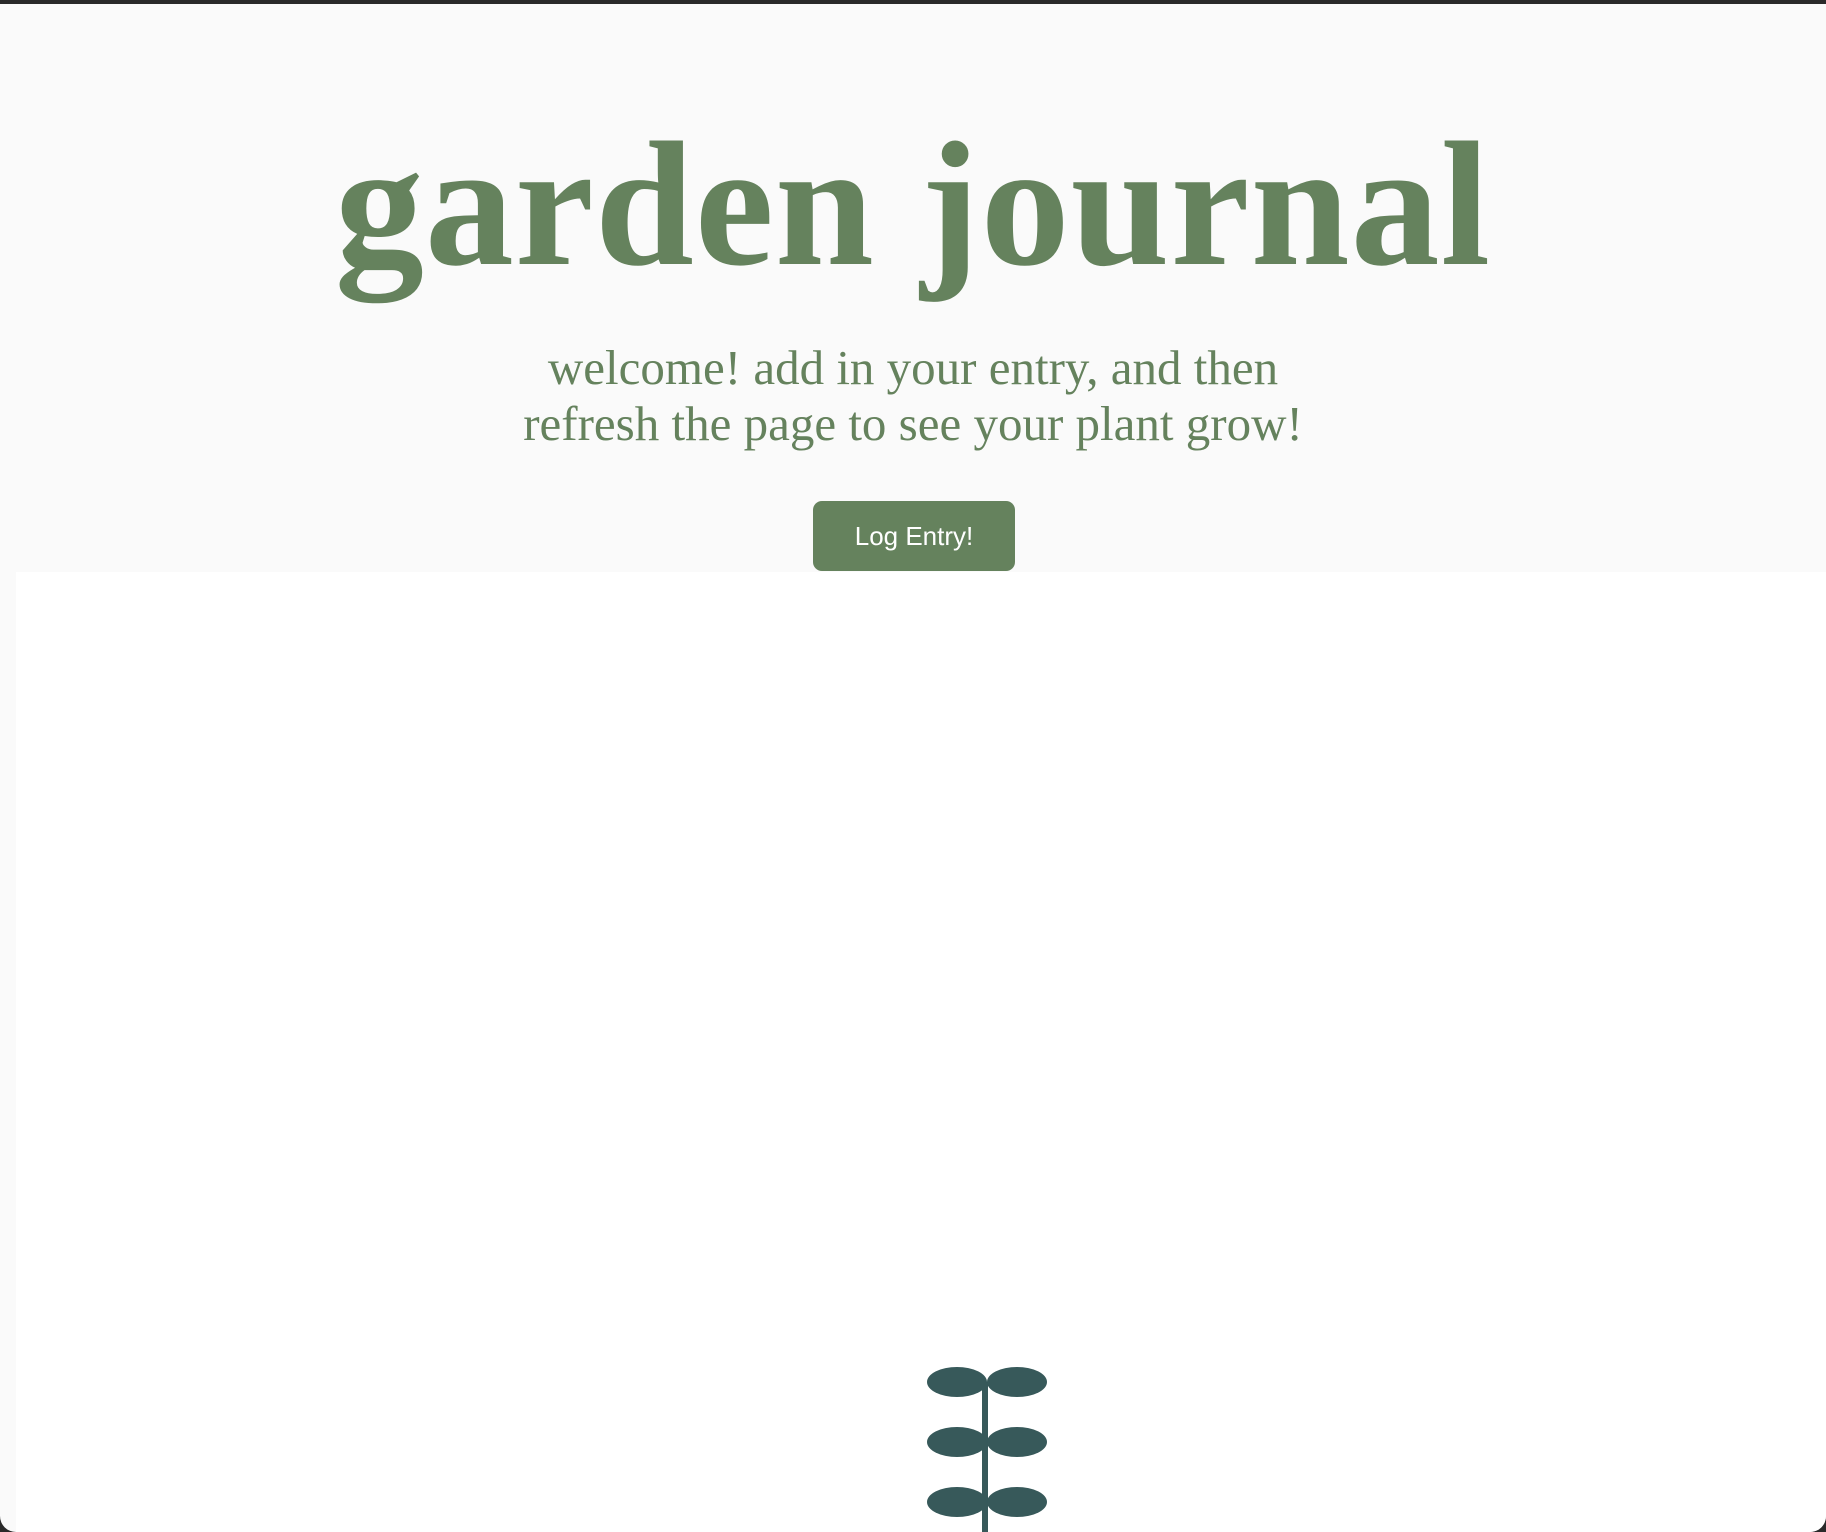 The height and width of the screenshot is (1532, 1826). What do you see at coordinates (914, 536) in the screenshot?
I see `log-entry-button: Log Entry!` at bounding box center [914, 536].